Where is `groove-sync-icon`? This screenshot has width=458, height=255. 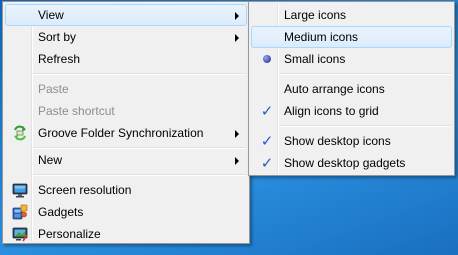
groove-sync-icon is located at coordinates (20, 133).